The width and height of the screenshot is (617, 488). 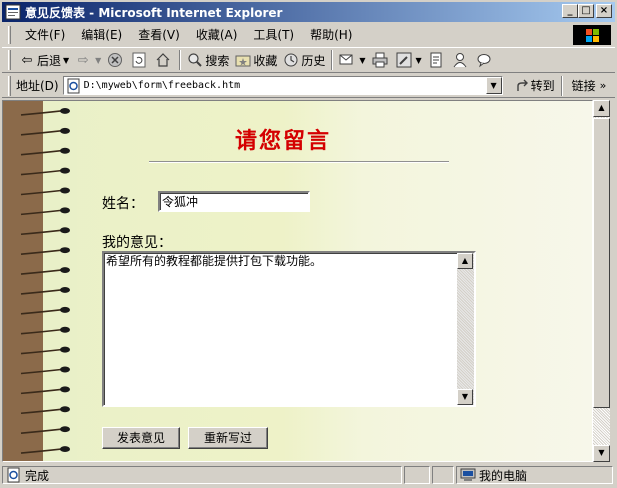 I want to click on messenger-icon, so click(x=460, y=60).